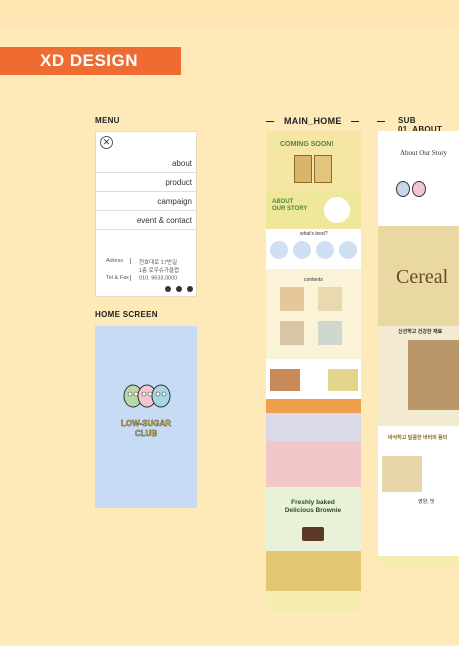  What do you see at coordinates (313, 571) in the screenshot?
I see `grain-section` at bounding box center [313, 571].